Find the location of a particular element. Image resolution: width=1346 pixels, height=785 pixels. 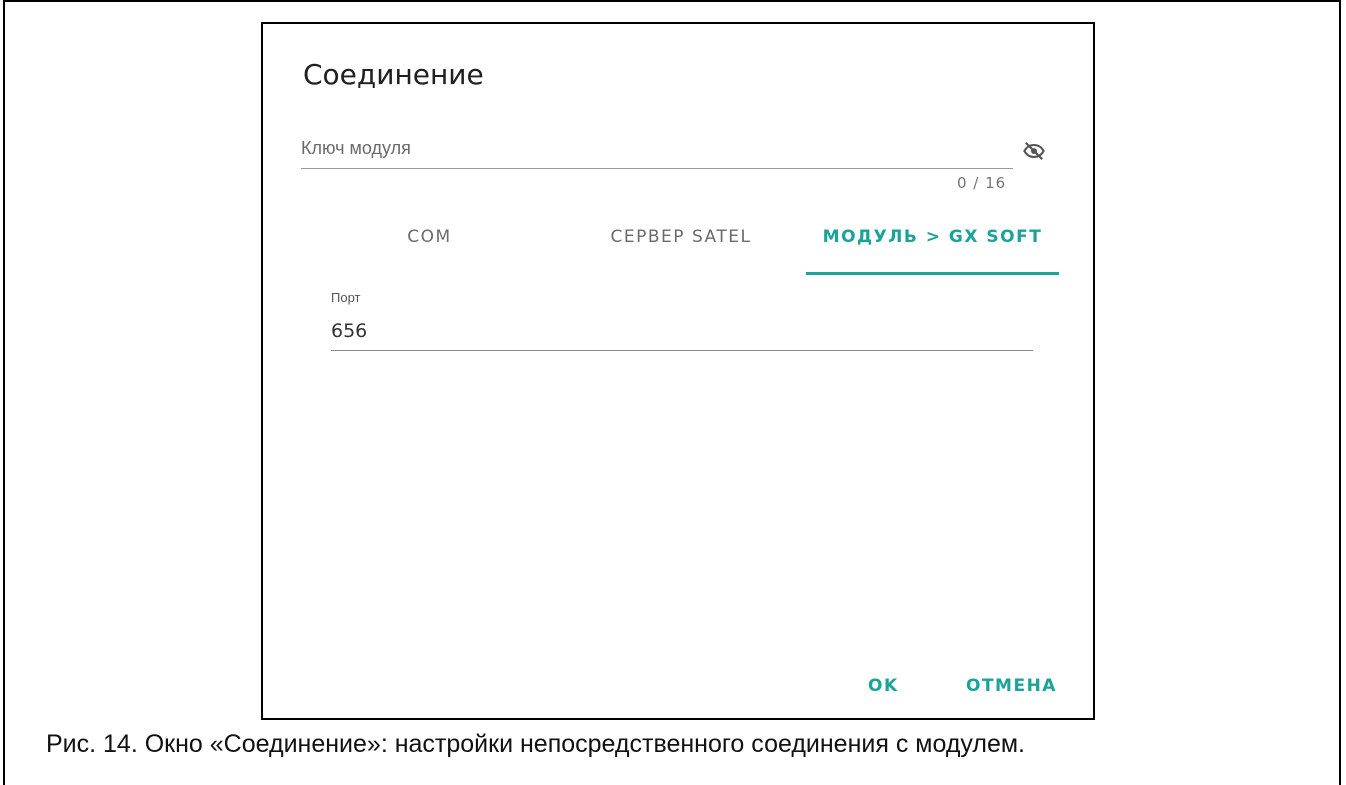

module-key-input is located at coordinates (657, 151).